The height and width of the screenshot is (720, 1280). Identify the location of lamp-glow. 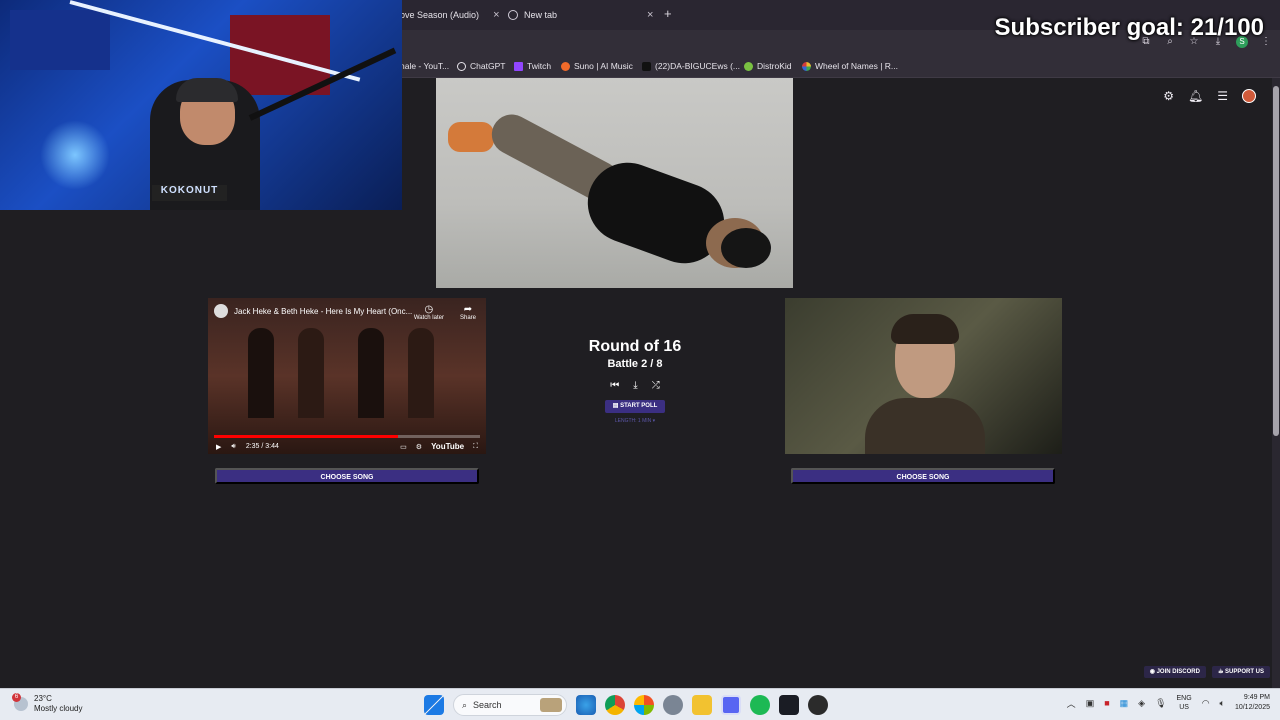
(75, 155).